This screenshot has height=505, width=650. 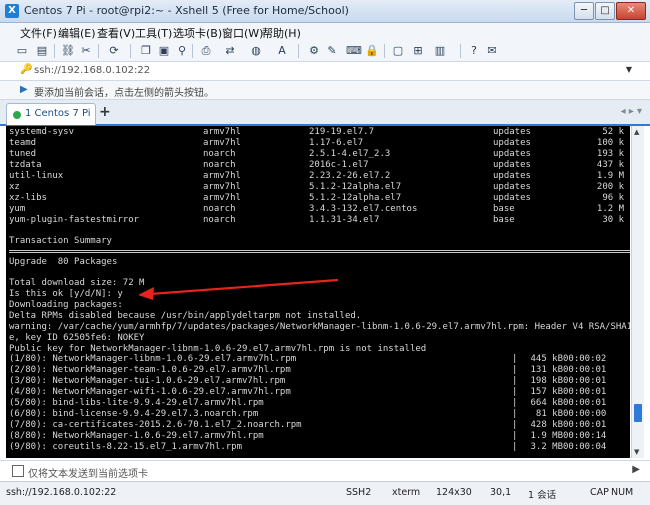 I want to click on status-cursor-position: 30,1, so click(x=501, y=492).